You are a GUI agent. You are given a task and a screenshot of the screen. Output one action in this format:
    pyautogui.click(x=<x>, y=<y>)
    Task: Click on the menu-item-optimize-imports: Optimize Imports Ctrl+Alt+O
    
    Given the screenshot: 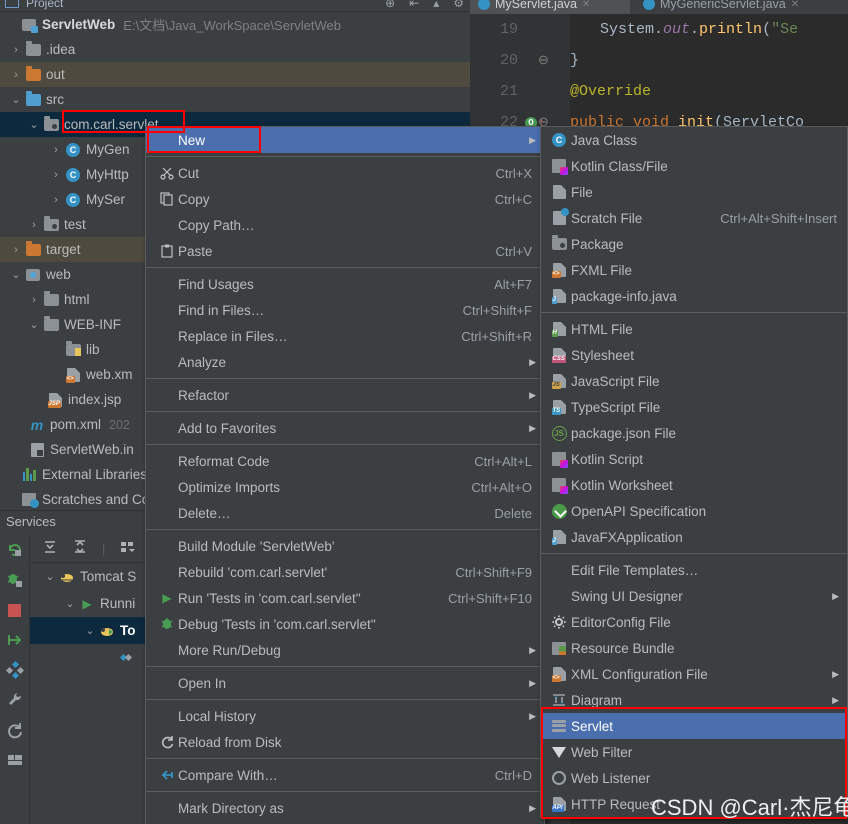 What is the action you would take?
    pyautogui.click(x=345, y=487)
    